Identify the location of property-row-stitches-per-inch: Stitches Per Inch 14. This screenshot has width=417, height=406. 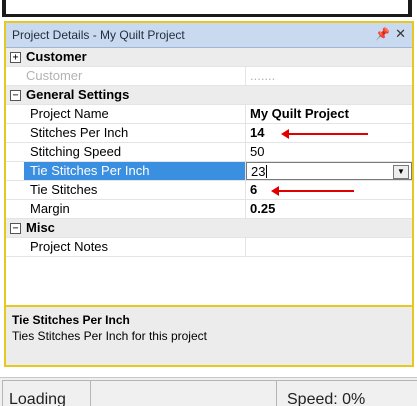
(209, 133).